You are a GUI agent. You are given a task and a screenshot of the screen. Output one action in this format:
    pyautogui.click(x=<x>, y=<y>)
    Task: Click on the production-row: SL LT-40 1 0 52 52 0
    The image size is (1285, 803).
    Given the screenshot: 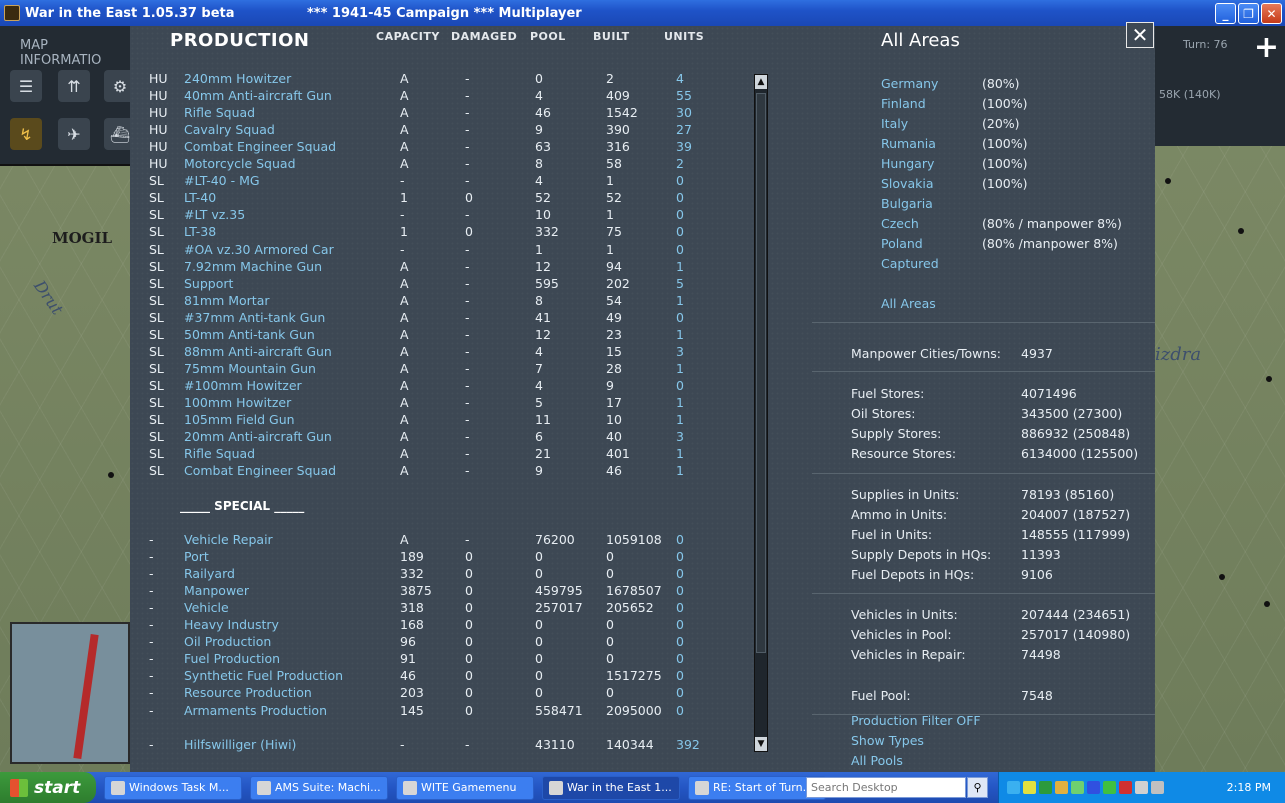 What is the action you would take?
    pyautogui.click(x=440, y=198)
    